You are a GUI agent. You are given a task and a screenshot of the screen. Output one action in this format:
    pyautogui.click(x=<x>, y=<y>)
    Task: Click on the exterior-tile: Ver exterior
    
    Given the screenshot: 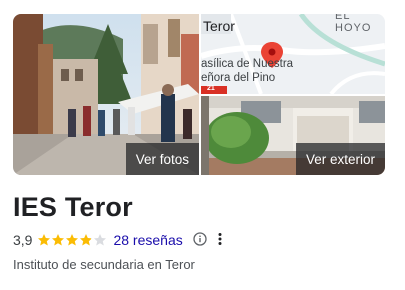 What is the action you would take?
    pyautogui.click(x=293, y=135)
    